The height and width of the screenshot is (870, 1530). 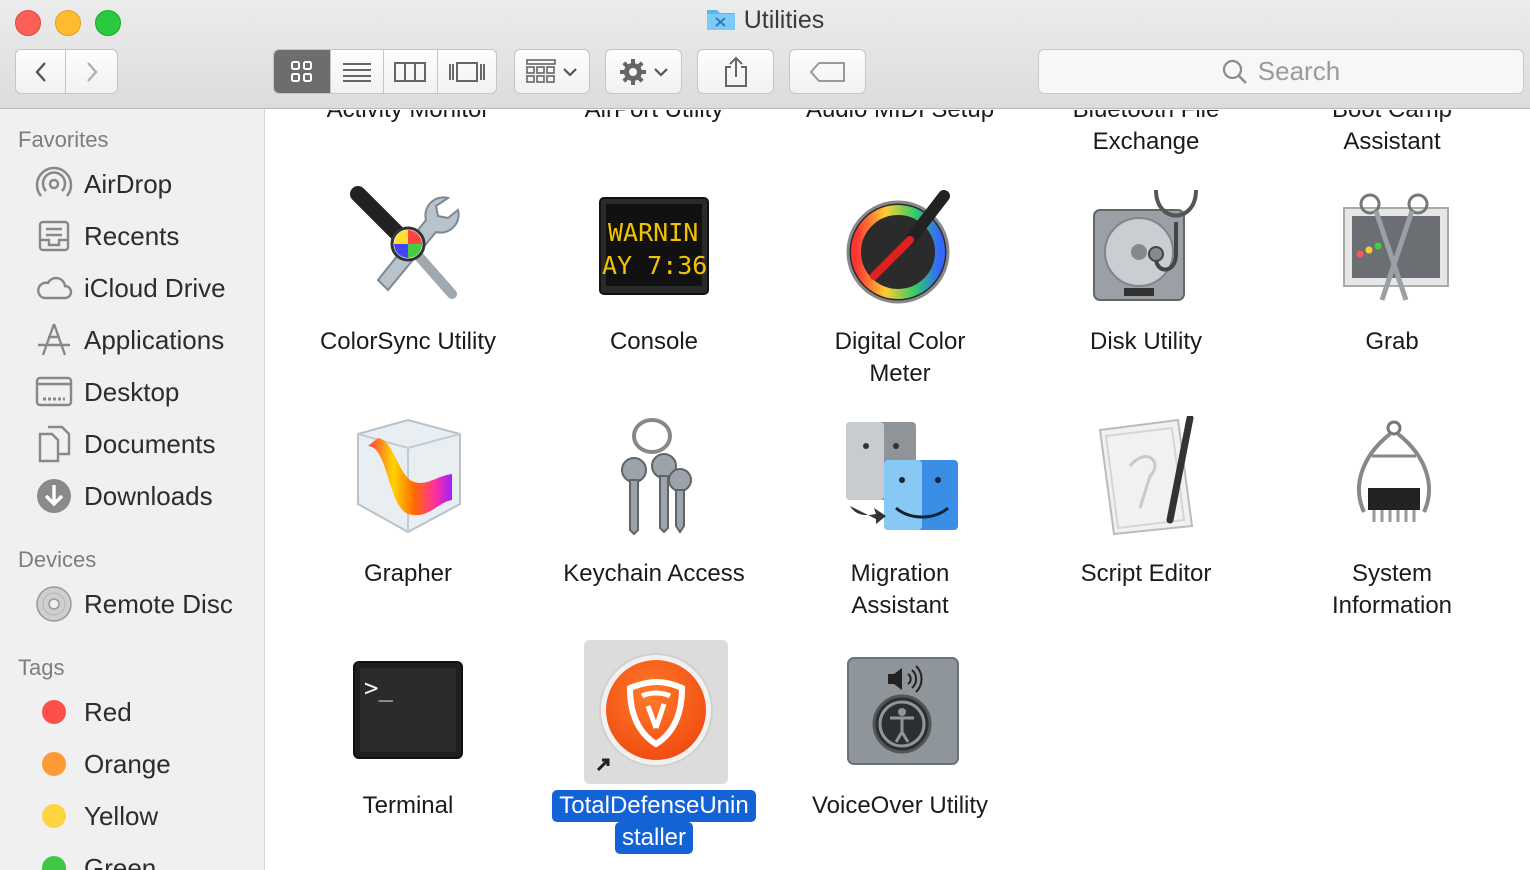 I want to click on grab-icon, so click(x=1392, y=244).